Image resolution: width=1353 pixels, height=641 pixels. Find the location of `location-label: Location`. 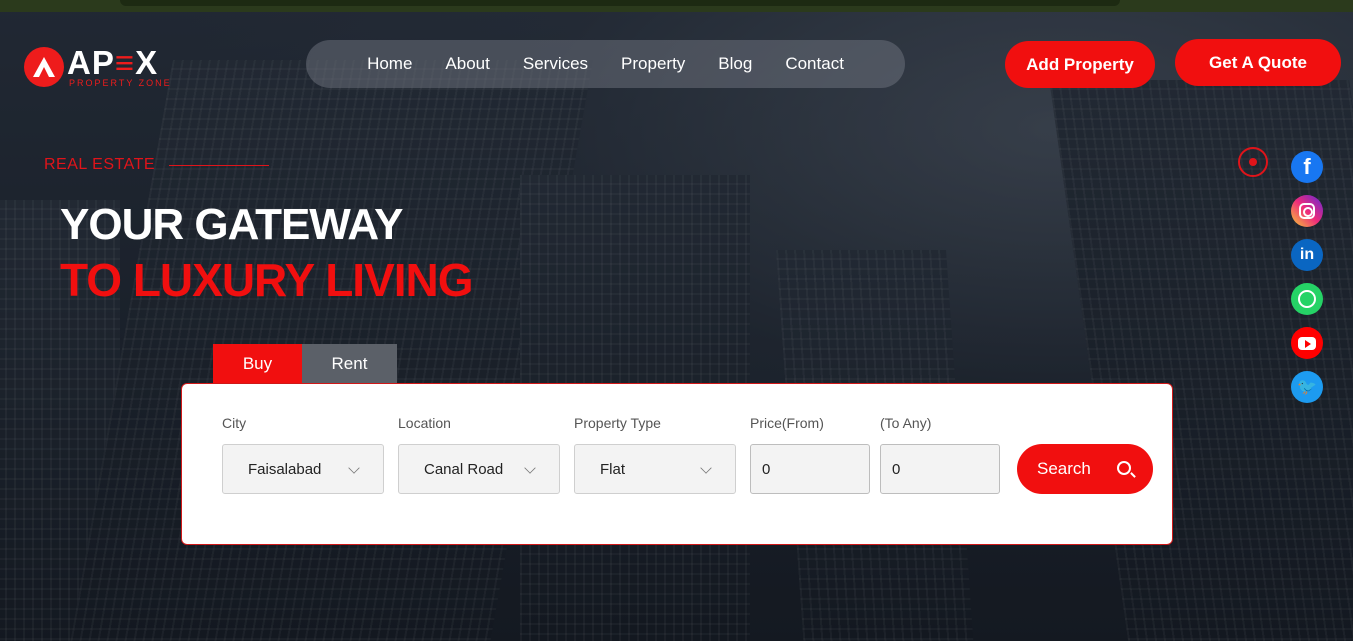

location-label: Location is located at coordinates (424, 423).